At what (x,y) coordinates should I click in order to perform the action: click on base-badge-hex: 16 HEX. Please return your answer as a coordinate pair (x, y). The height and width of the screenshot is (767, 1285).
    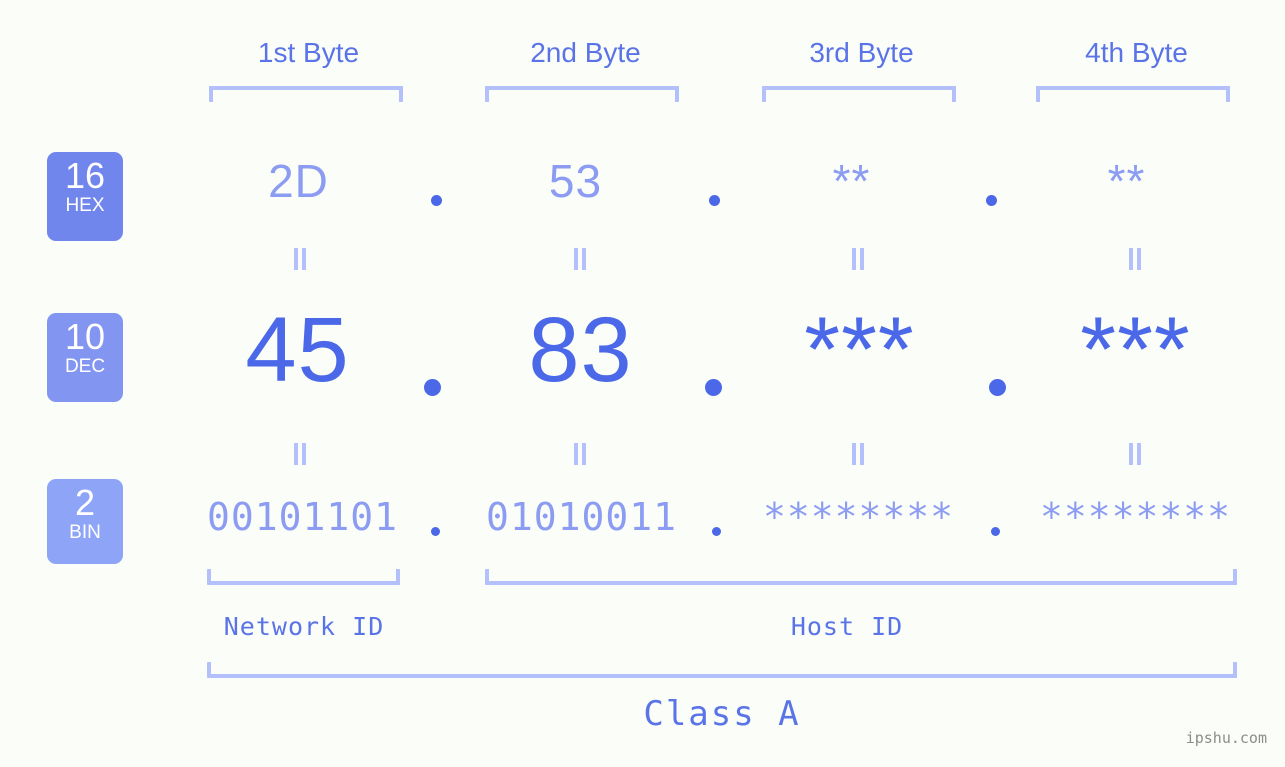
    Looking at the image, I should click on (85, 196).